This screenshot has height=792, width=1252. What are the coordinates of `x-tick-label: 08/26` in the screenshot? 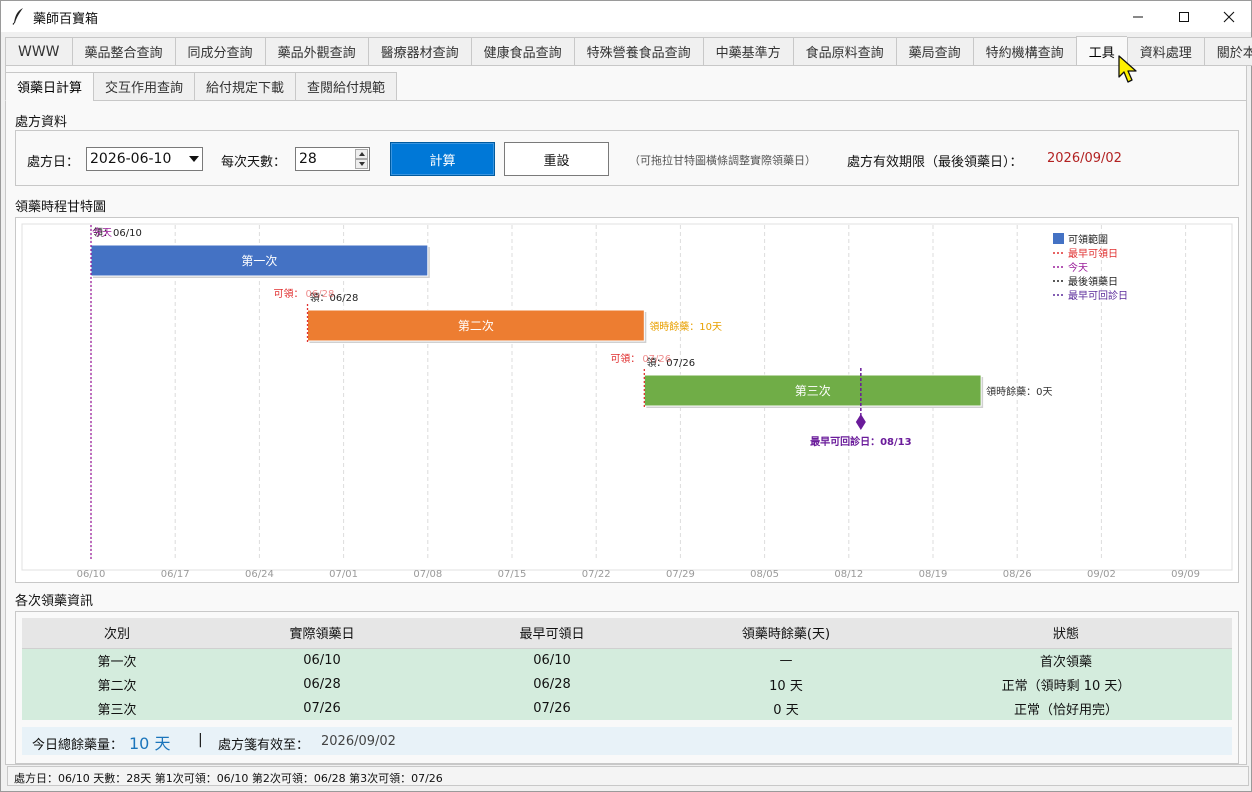 It's located at (1017, 574).